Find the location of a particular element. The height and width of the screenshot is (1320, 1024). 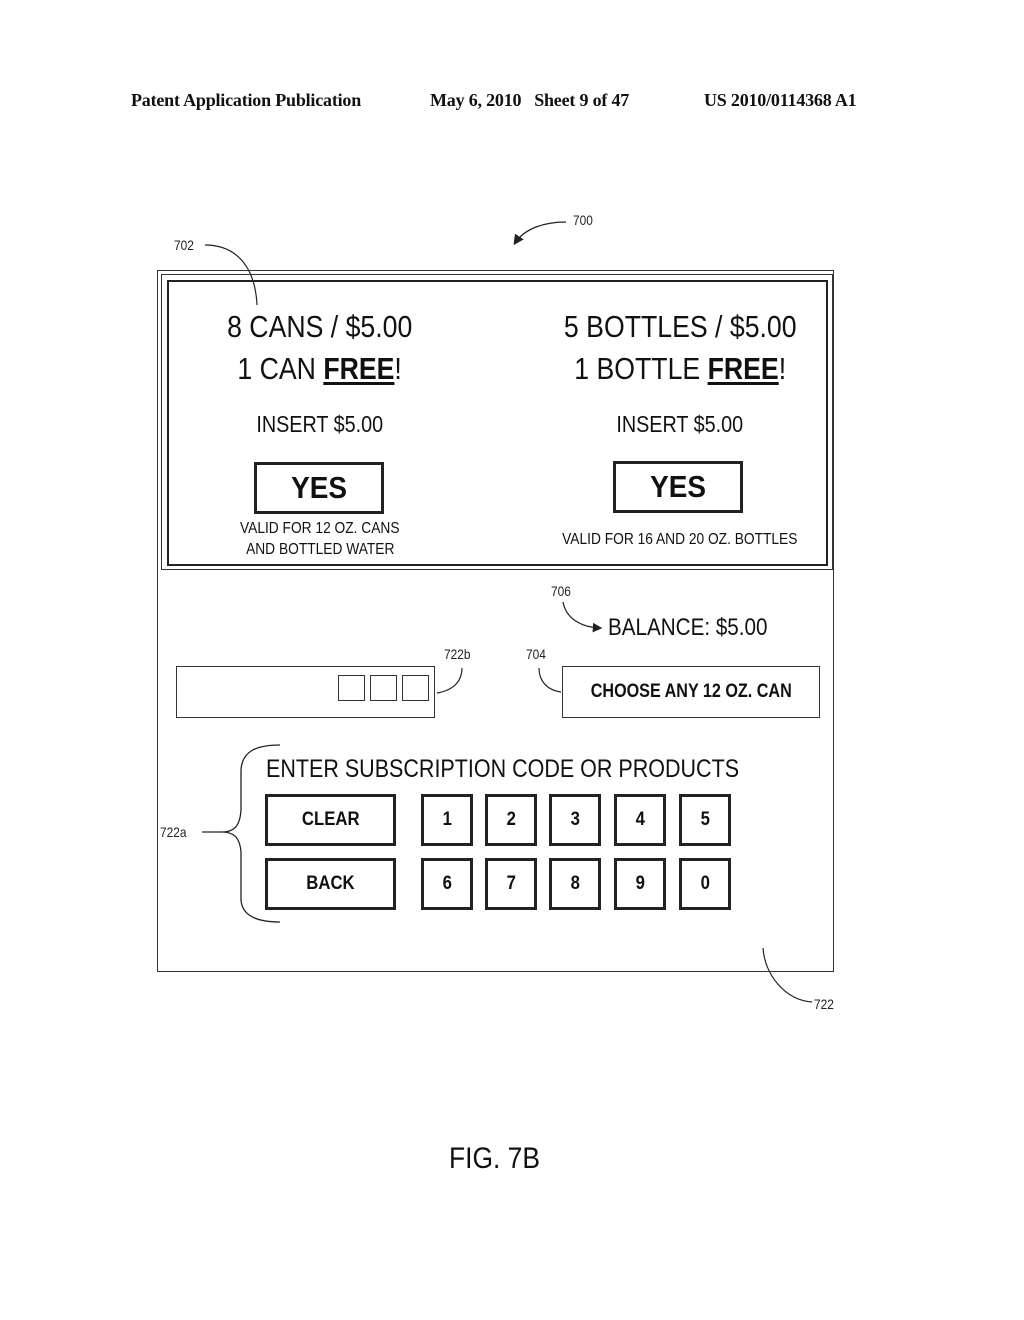

offer-cans-free-prefix: 1 CAN is located at coordinates (280, 368).